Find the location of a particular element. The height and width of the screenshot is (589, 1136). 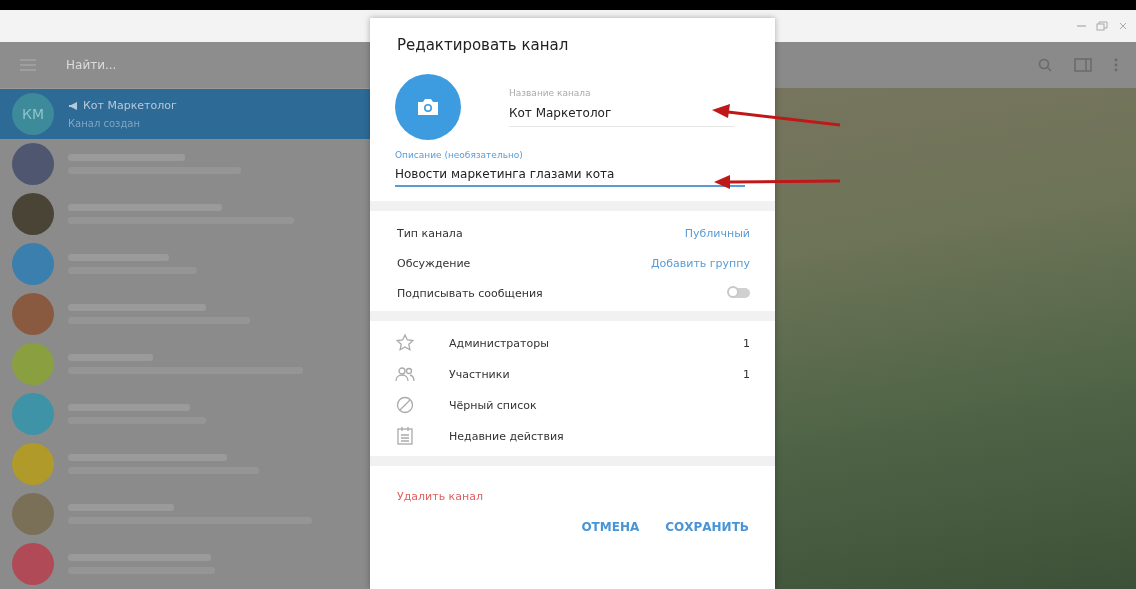

camera-icon is located at coordinates (428, 107).